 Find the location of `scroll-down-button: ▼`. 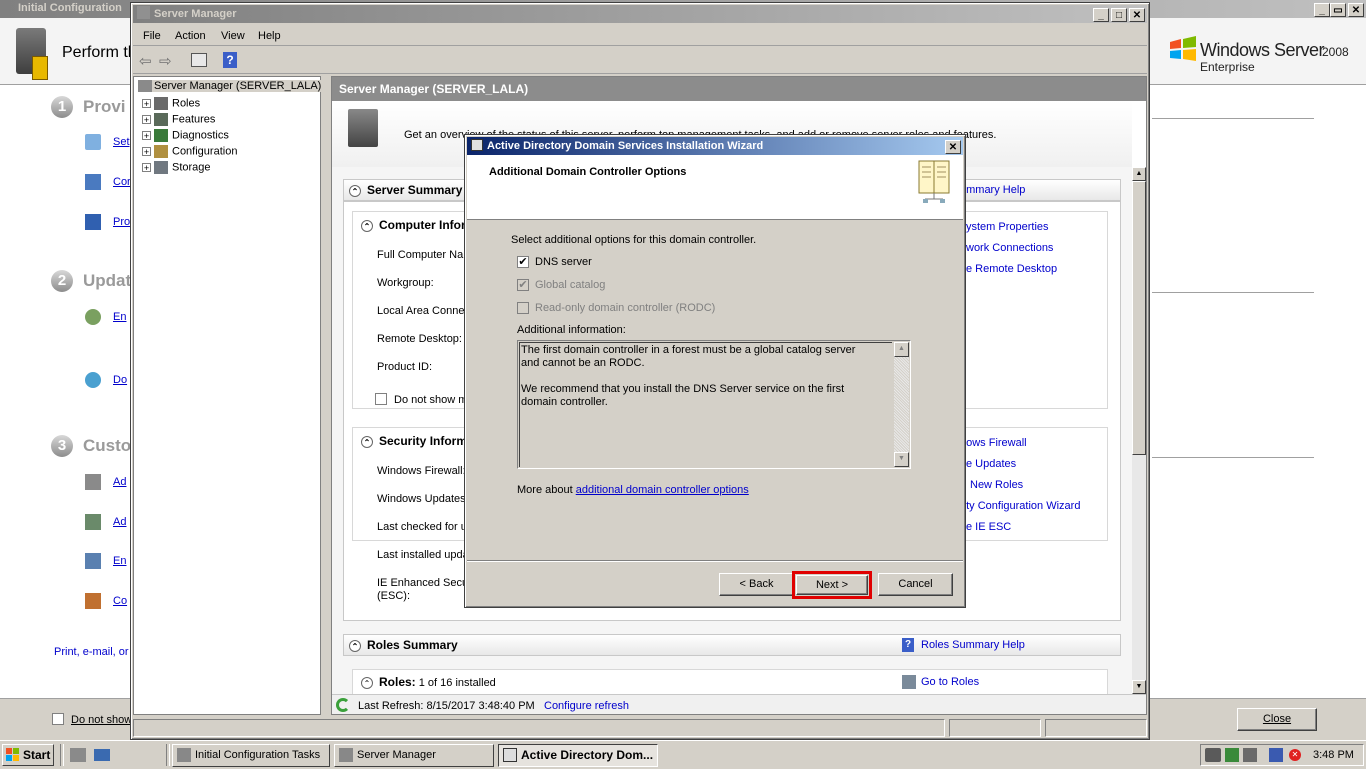

scroll-down-button: ▼ is located at coordinates (1139, 687).